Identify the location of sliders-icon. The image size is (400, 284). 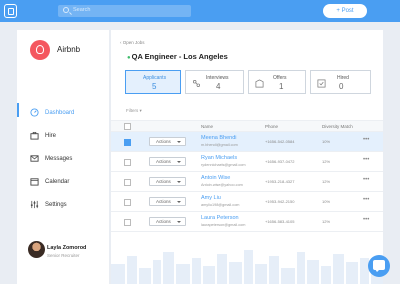
(34, 204).